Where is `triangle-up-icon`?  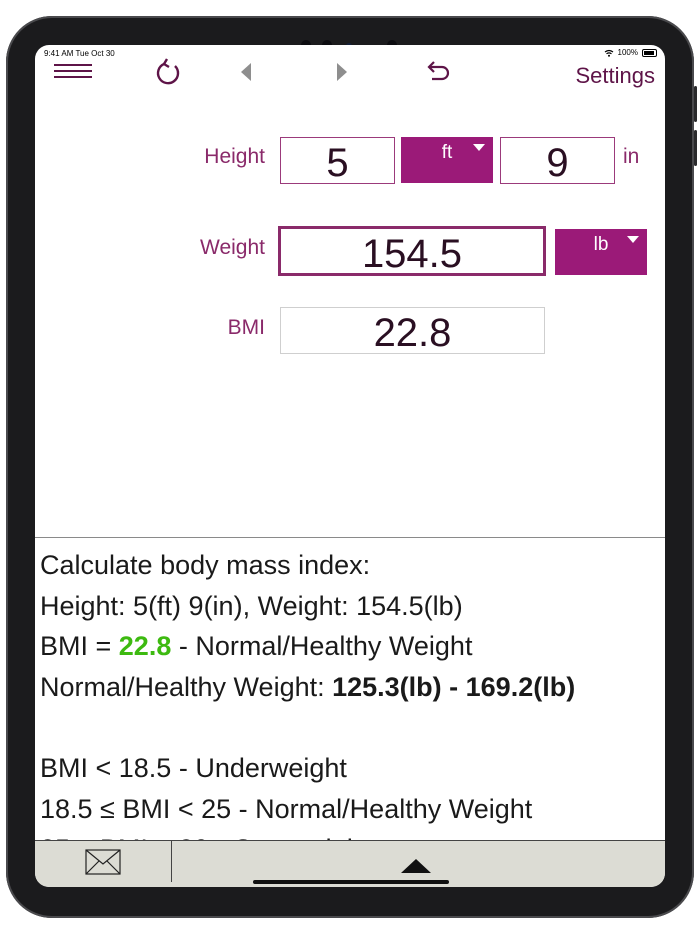 triangle-up-icon is located at coordinates (416, 866).